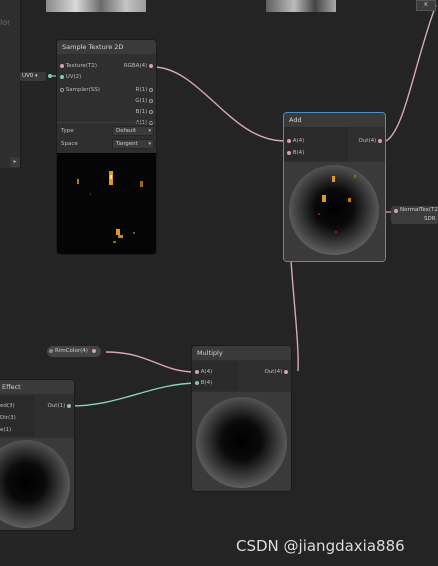 This screenshot has width=438, height=566. I want to click on uv-input: UV(2), so click(70, 77).